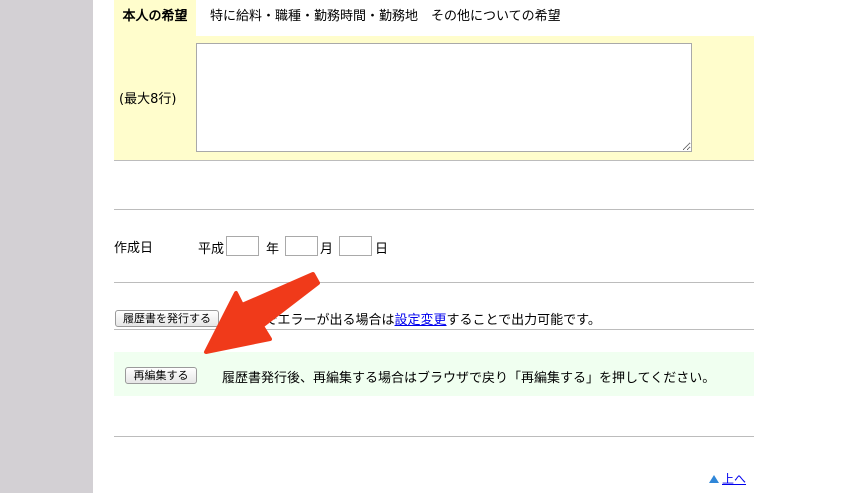  What do you see at coordinates (421, 320) in the screenshot?
I see `settings-change-link: 設定変更` at bounding box center [421, 320].